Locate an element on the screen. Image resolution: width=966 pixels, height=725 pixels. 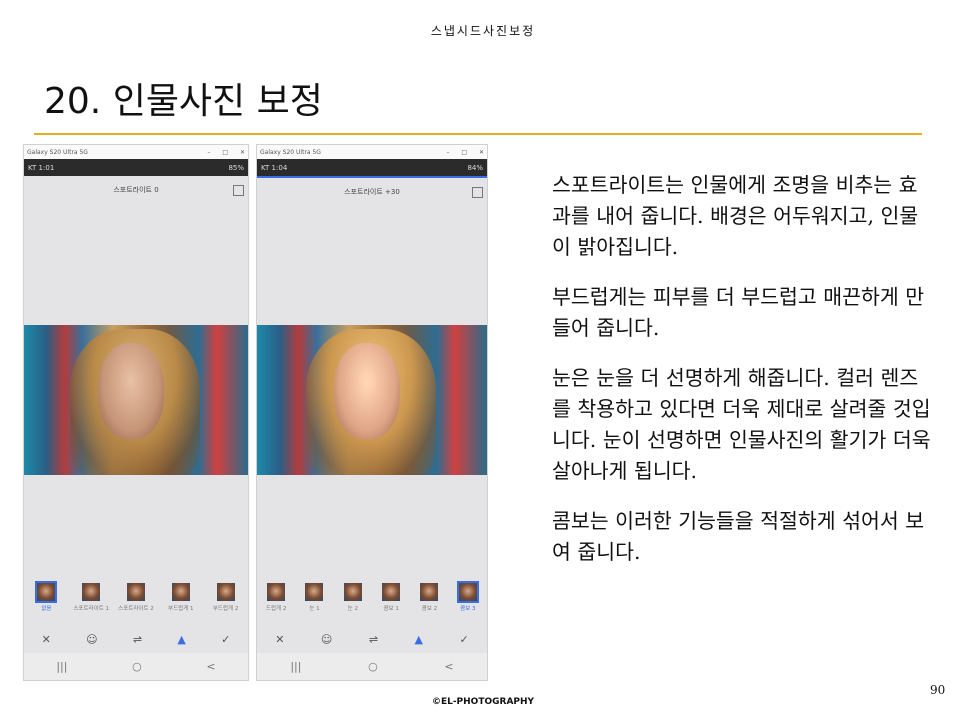
preset-thumb-label: 콤보 1 is located at coordinates (391, 609).